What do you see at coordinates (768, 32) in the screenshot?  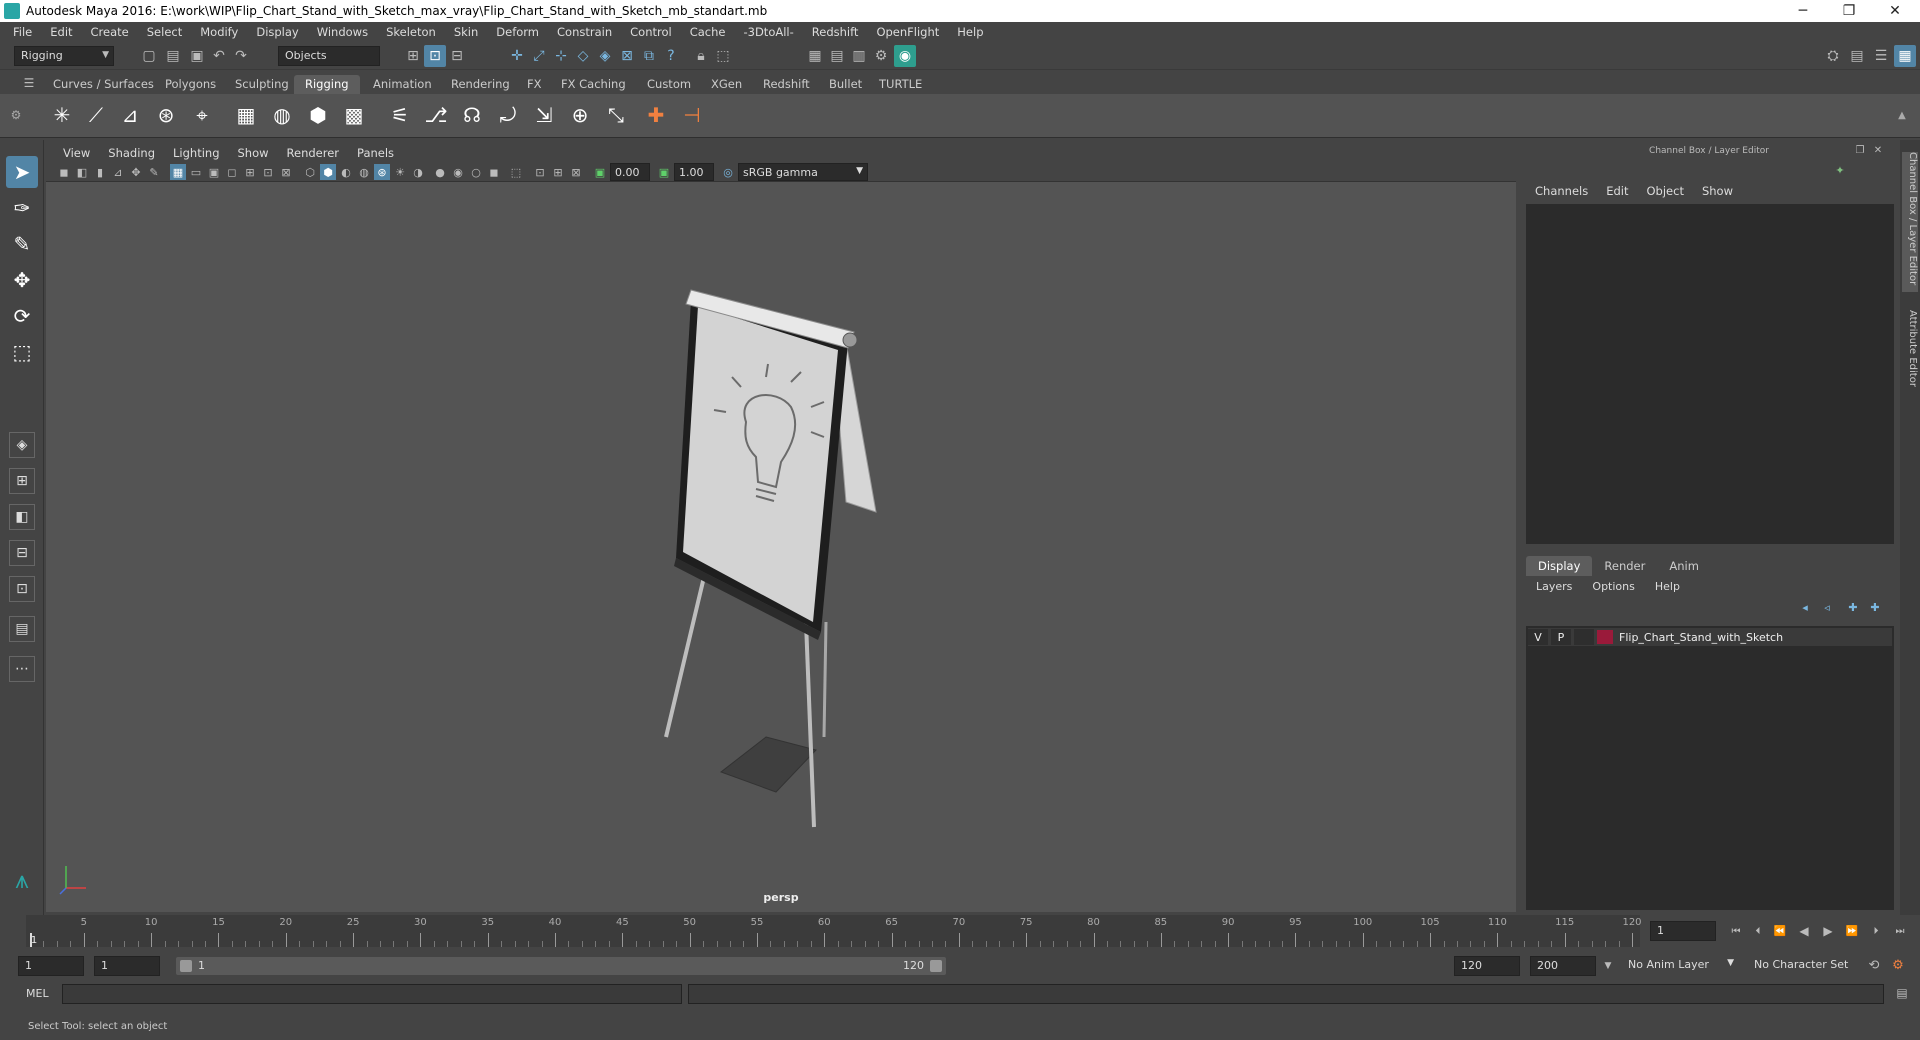 I see `menu-3dtoall: -3DtoAll-` at bounding box center [768, 32].